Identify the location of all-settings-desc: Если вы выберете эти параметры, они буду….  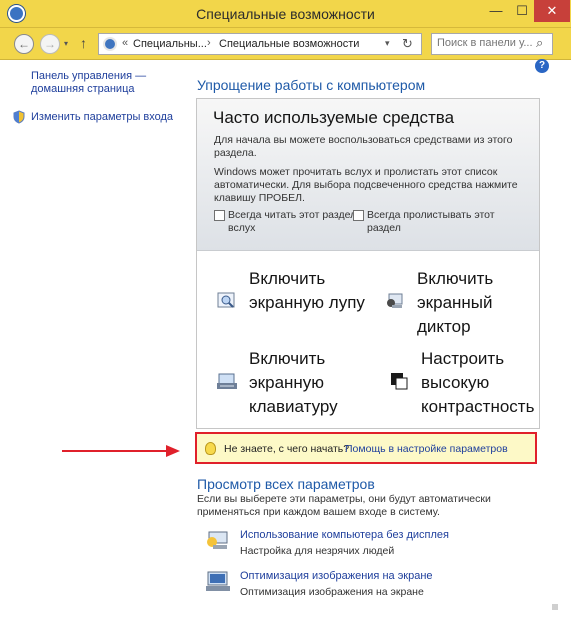
(344, 505).